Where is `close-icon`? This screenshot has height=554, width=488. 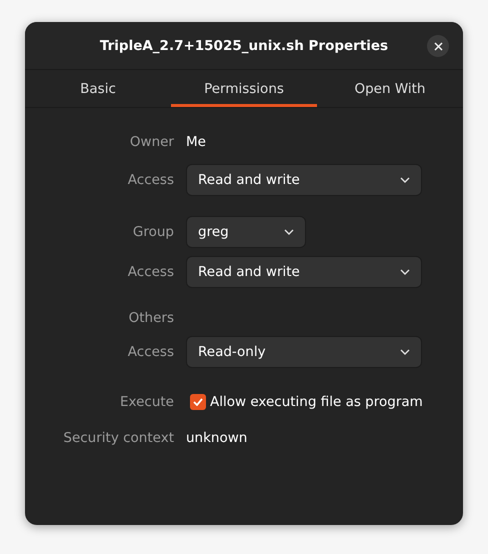 close-icon is located at coordinates (438, 46).